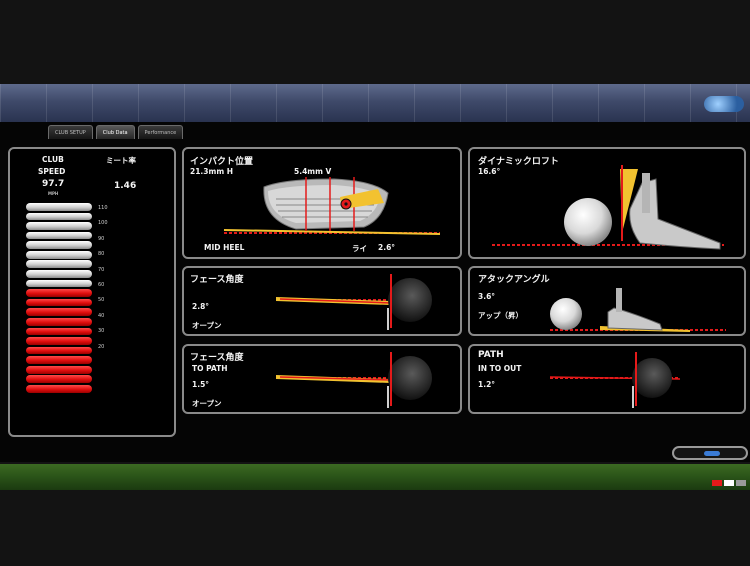 This screenshot has width=750, height=566. I want to click on gauge-tick-label: 110, so click(103, 208).